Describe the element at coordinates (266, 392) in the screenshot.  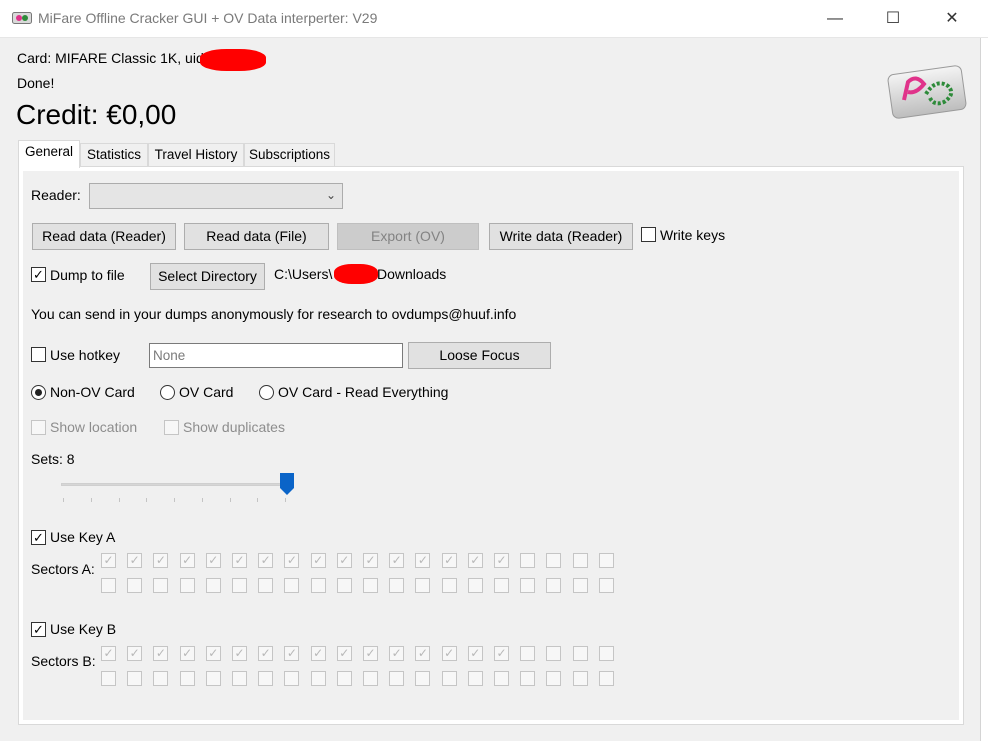
I see `ov-card-read-everything-radio` at that location.